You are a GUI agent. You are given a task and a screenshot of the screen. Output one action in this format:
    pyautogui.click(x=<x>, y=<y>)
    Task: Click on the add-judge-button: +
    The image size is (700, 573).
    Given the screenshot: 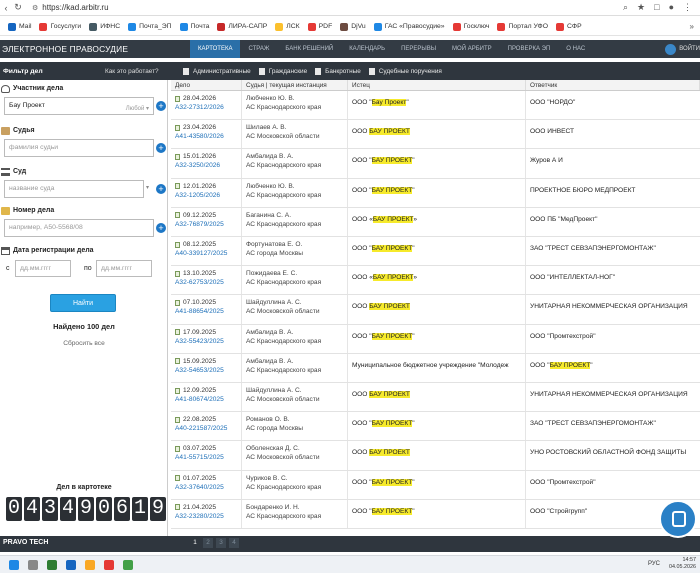 What is the action you would take?
    pyautogui.click(x=161, y=148)
    